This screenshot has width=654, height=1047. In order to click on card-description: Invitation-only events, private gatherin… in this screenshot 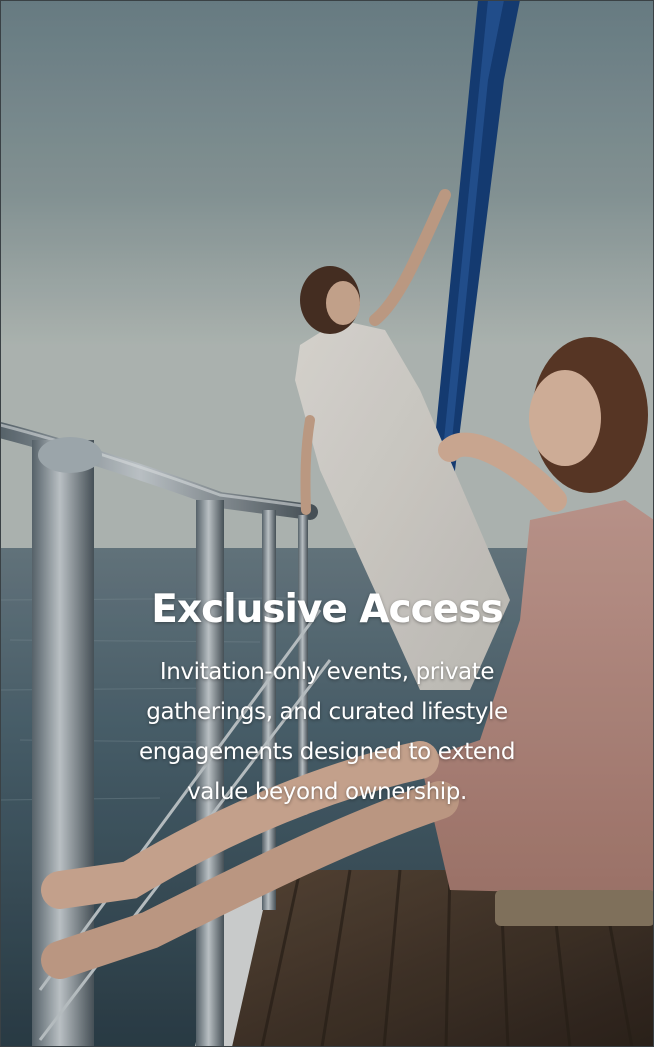, I will do `click(327, 732)`.